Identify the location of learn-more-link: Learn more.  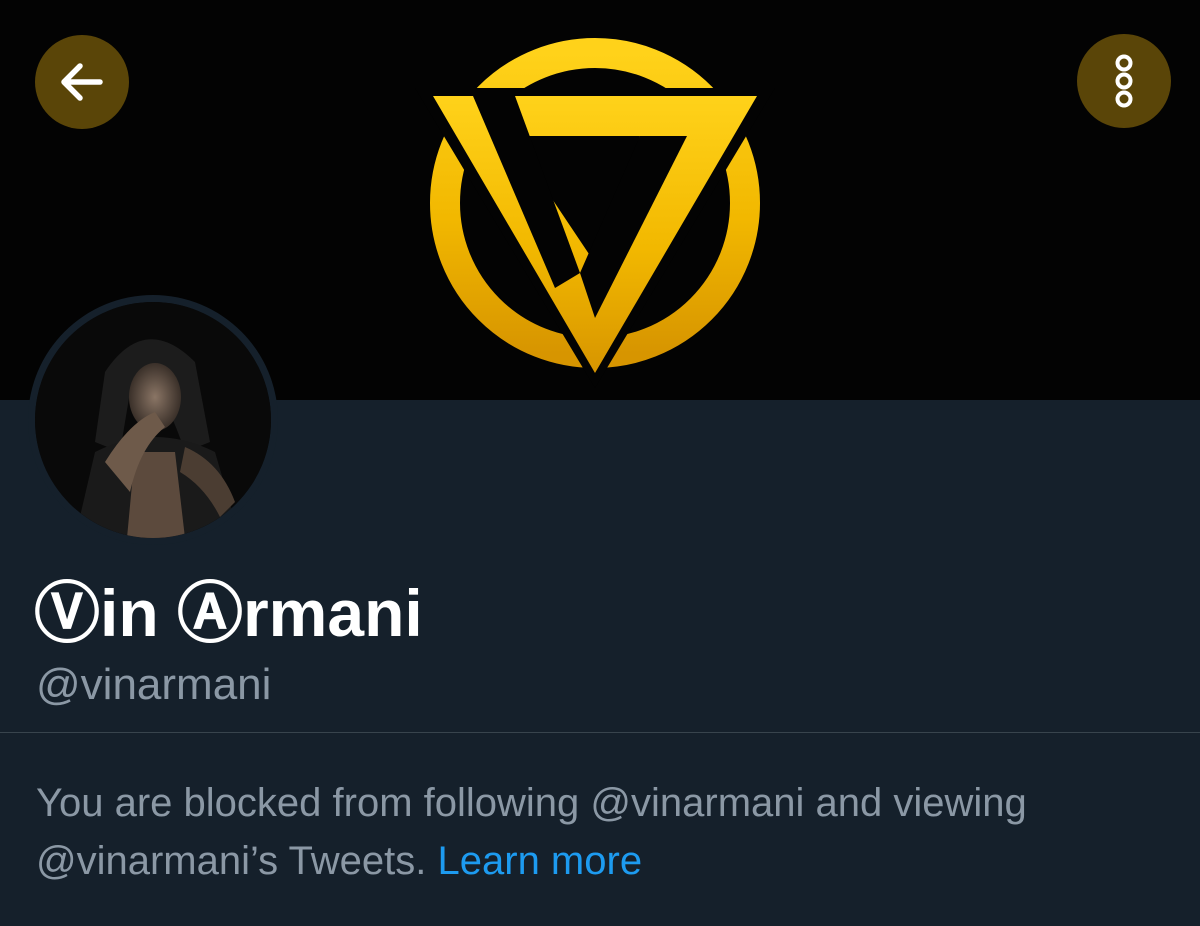
(540, 861).